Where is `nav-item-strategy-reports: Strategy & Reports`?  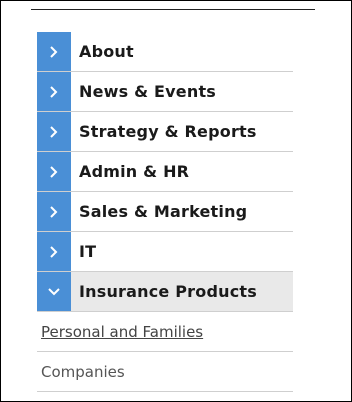 nav-item-strategy-reports: Strategy & Reports is located at coordinates (165, 132).